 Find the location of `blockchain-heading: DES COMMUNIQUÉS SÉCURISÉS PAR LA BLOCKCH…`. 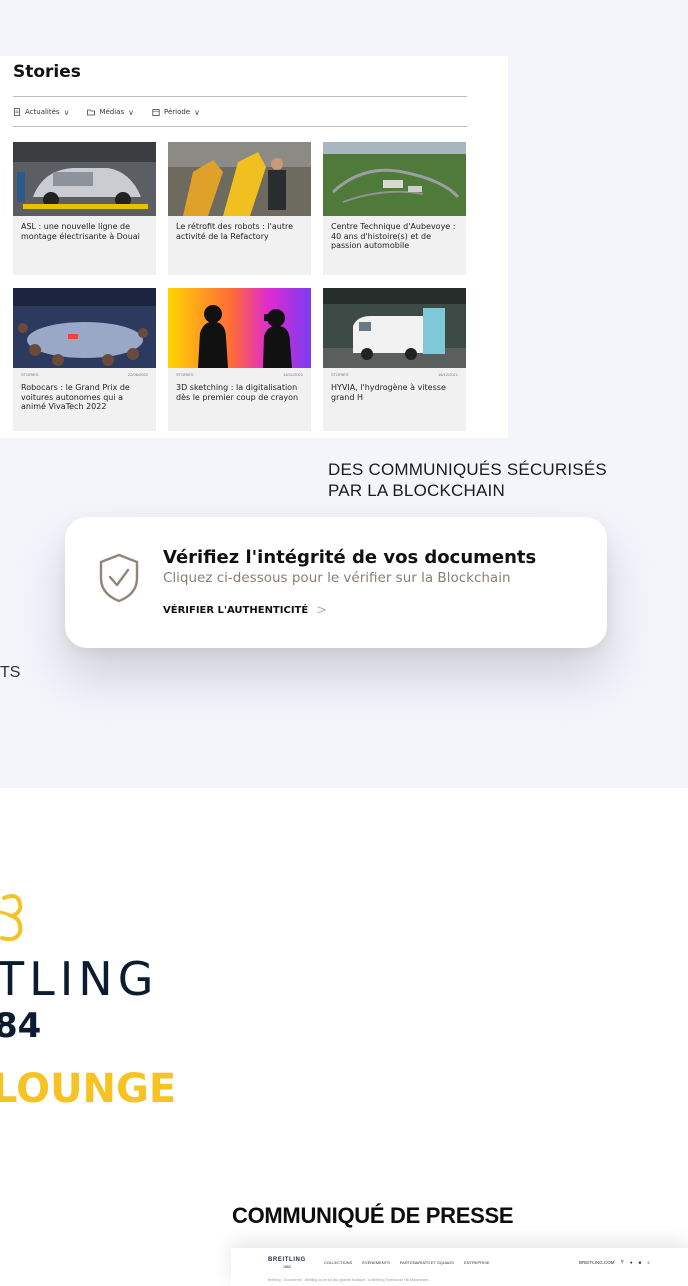

blockchain-heading: DES COMMUNIQUÉS SÉCURISÉS PAR LA BLOCKCH… is located at coordinates (478, 480).